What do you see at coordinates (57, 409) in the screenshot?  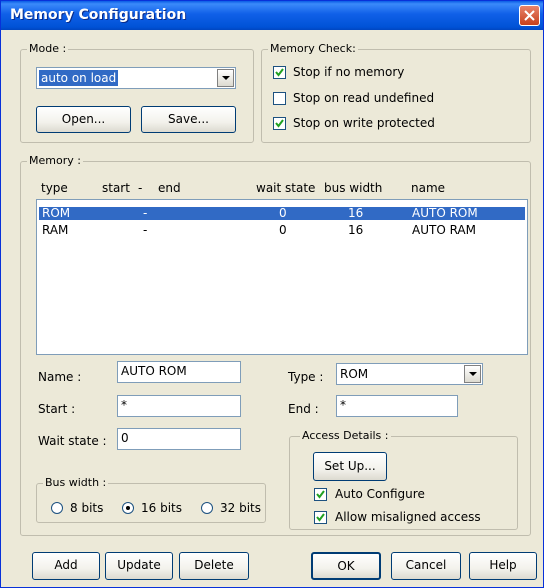 I see `start-label: Start :` at bounding box center [57, 409].